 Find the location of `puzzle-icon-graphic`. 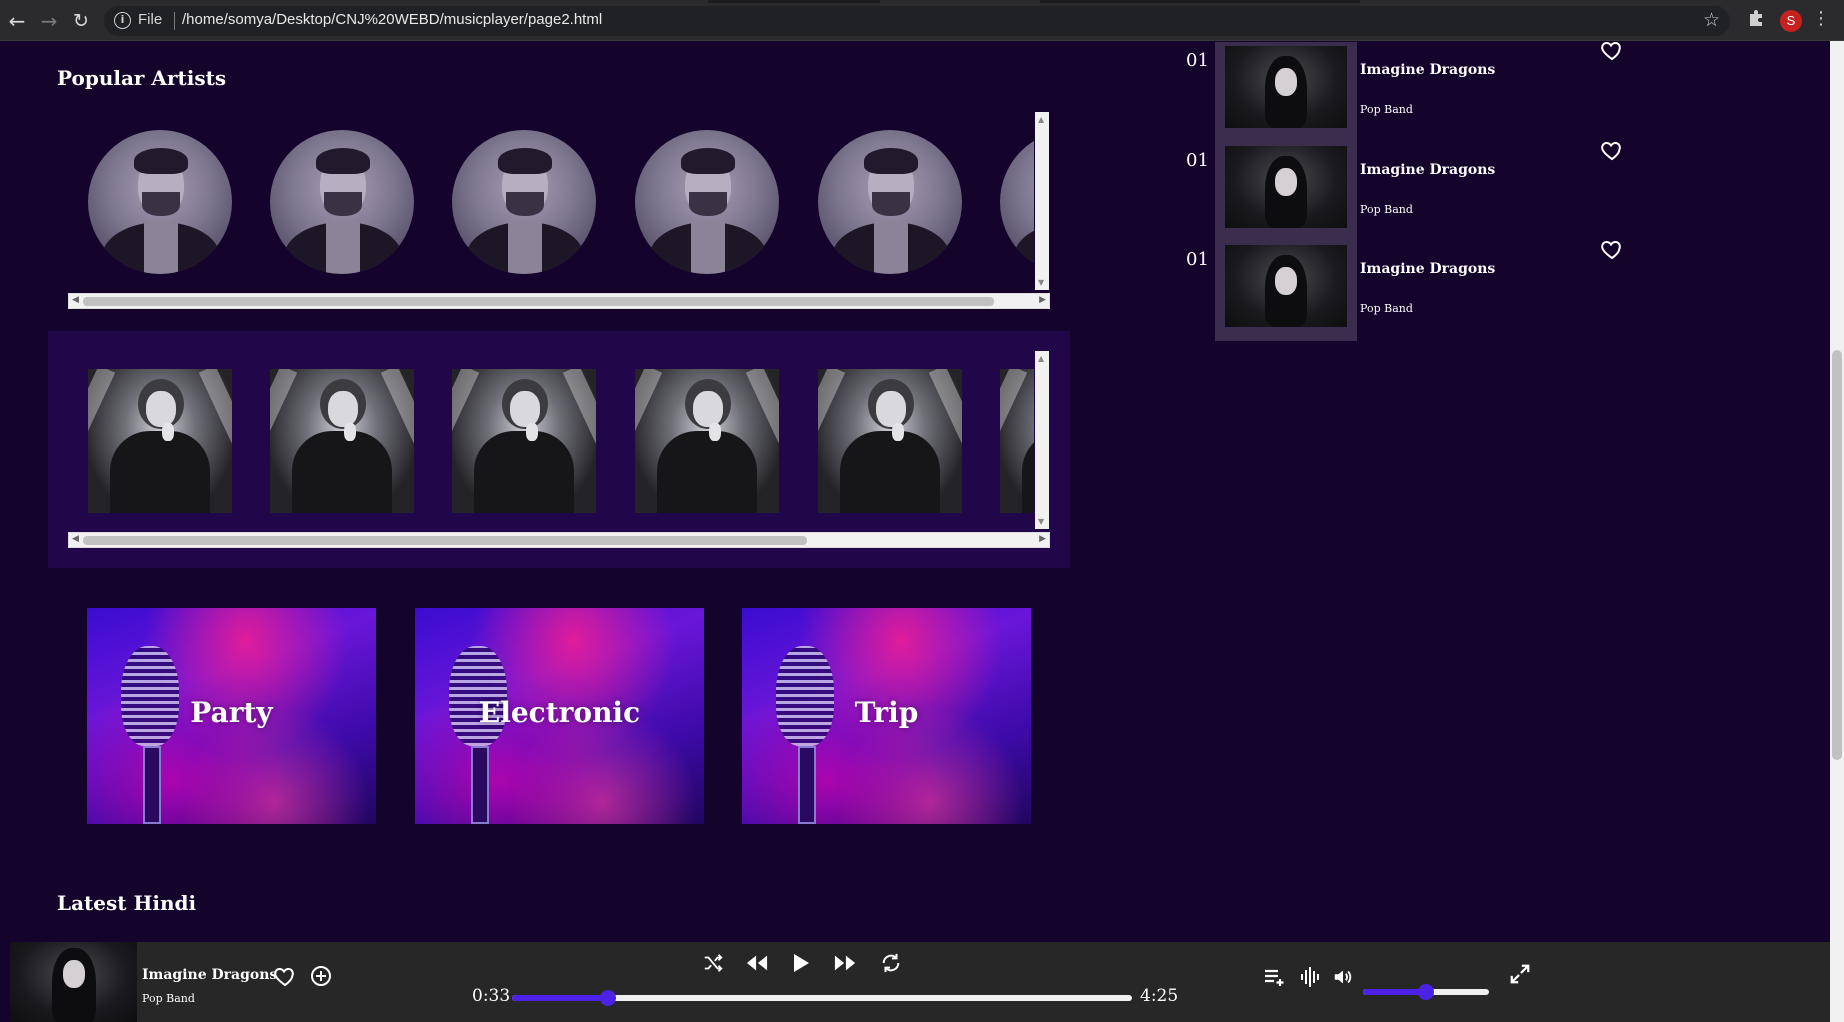

puzzle-icon-graphic is located at coordinates (1756, 18).